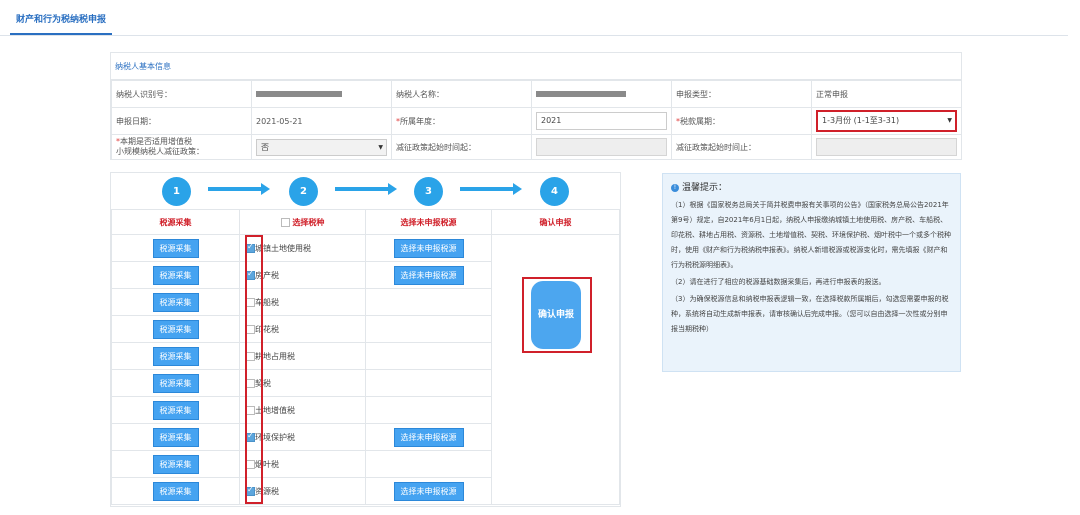 The height and width of the screenshot is (515, 1080). I want to click on policy-end-input, so click(886, 147).